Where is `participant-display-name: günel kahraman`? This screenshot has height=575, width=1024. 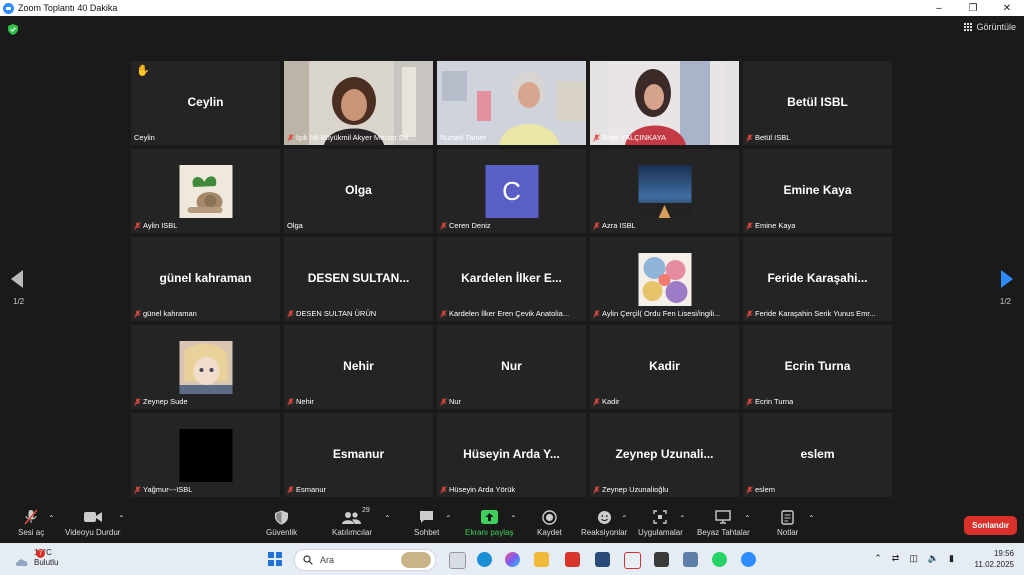 participant-display-name: günel kahraman is located at coordinates (205, 278).